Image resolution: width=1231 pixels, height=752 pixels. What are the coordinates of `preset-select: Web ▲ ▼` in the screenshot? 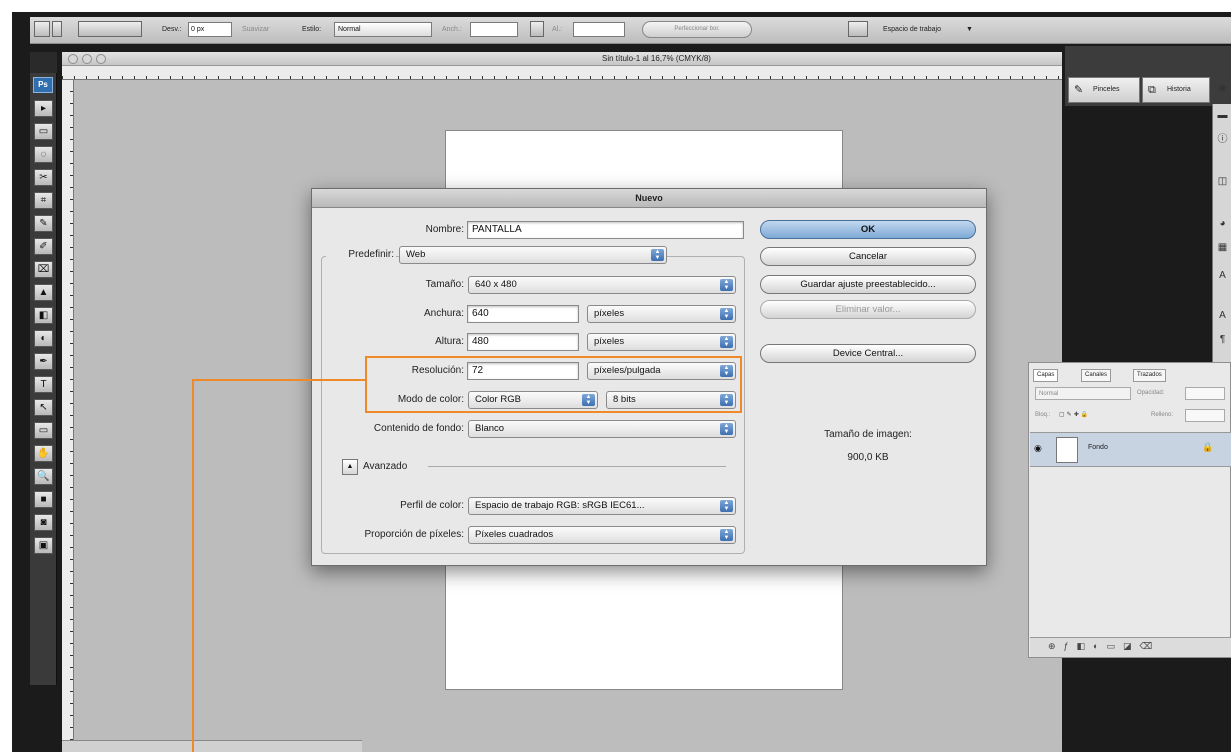 It's located at (533, 255).